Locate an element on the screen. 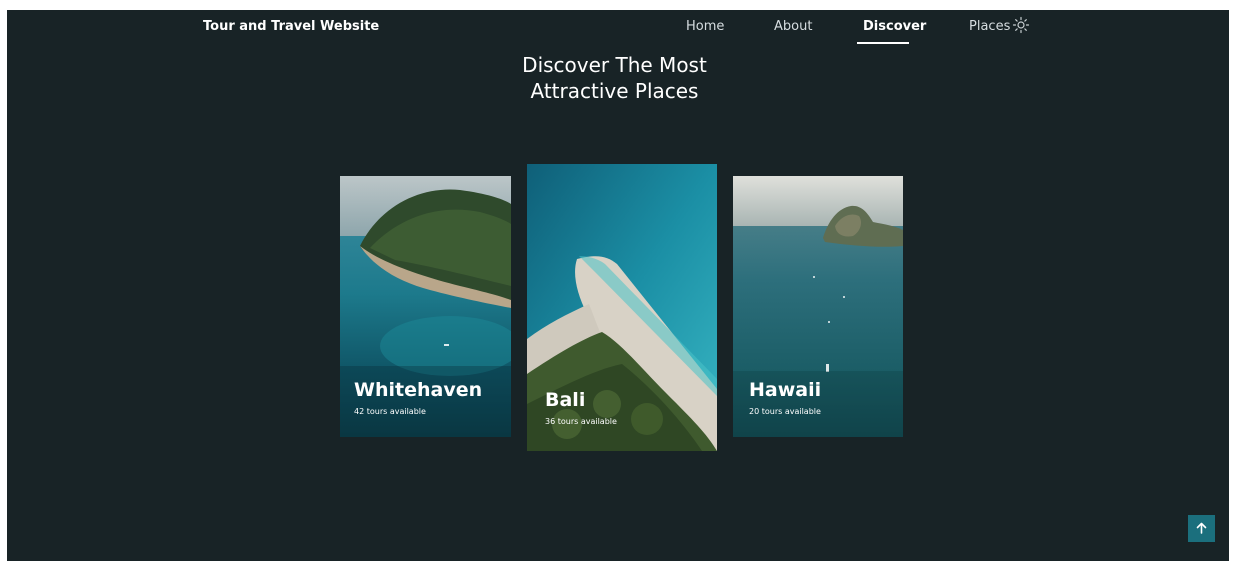 Image resolution: width=1236 pixels, height=561 pixels. brand-logo: Tour and Travel Website is located at coordinates (291, 26).